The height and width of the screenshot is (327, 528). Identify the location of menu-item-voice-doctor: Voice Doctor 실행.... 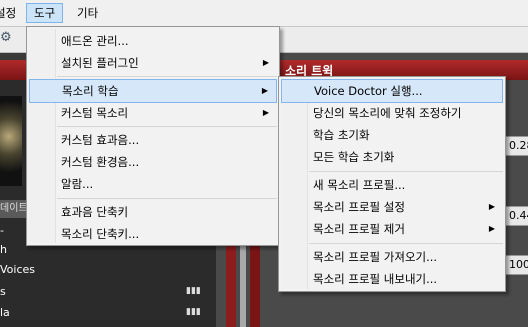
(392, 91).